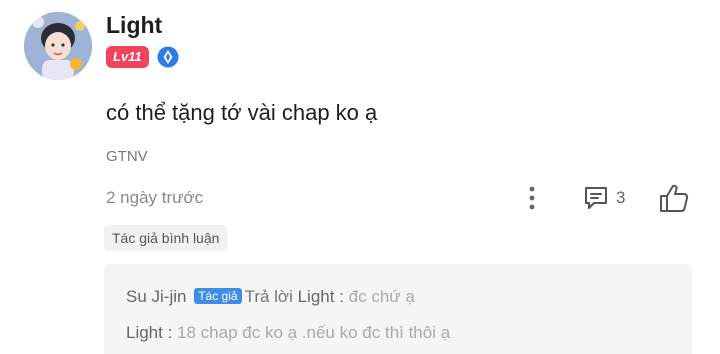 This screenshot has height=354, width=720. I want to click on avatar-image, so click(58, 46).